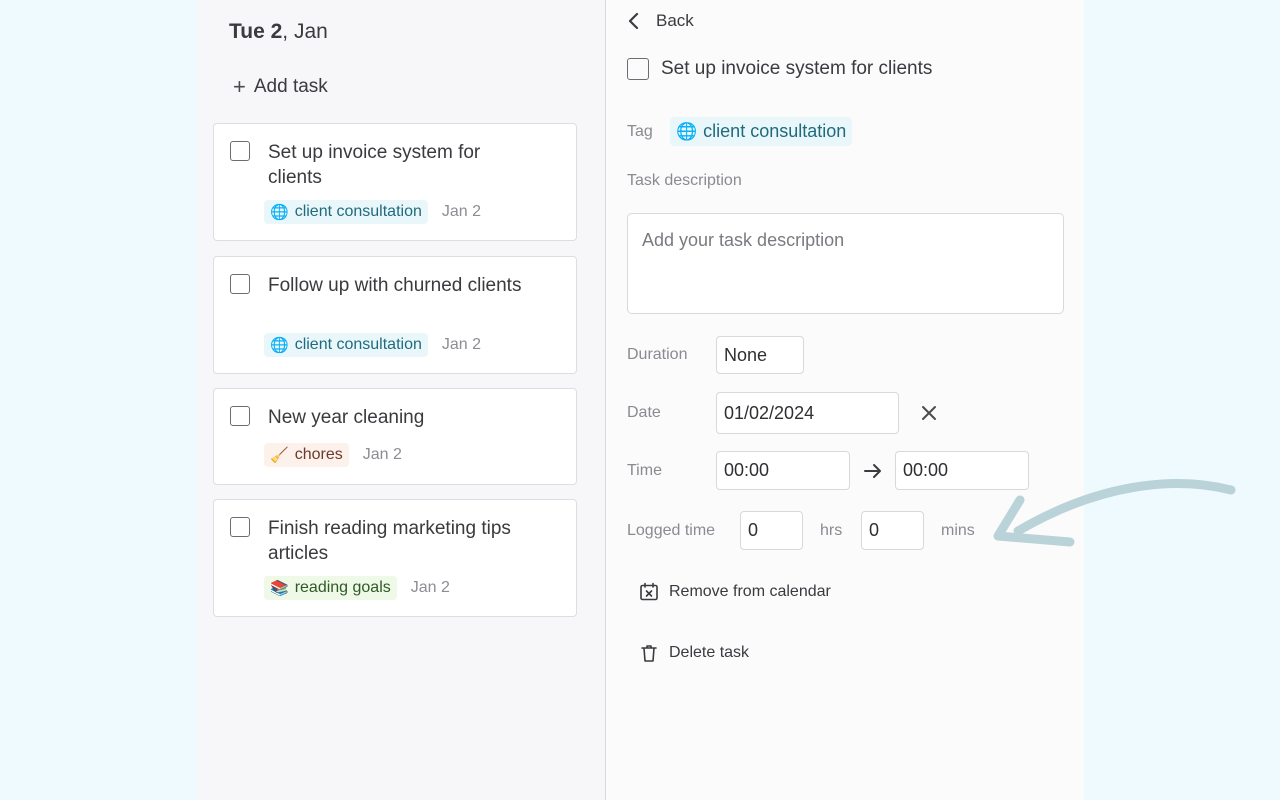 Image resolution: width=1280 pixels, height=800 pixels. I want to click on description-input: Add your task description, so click(845, 263).